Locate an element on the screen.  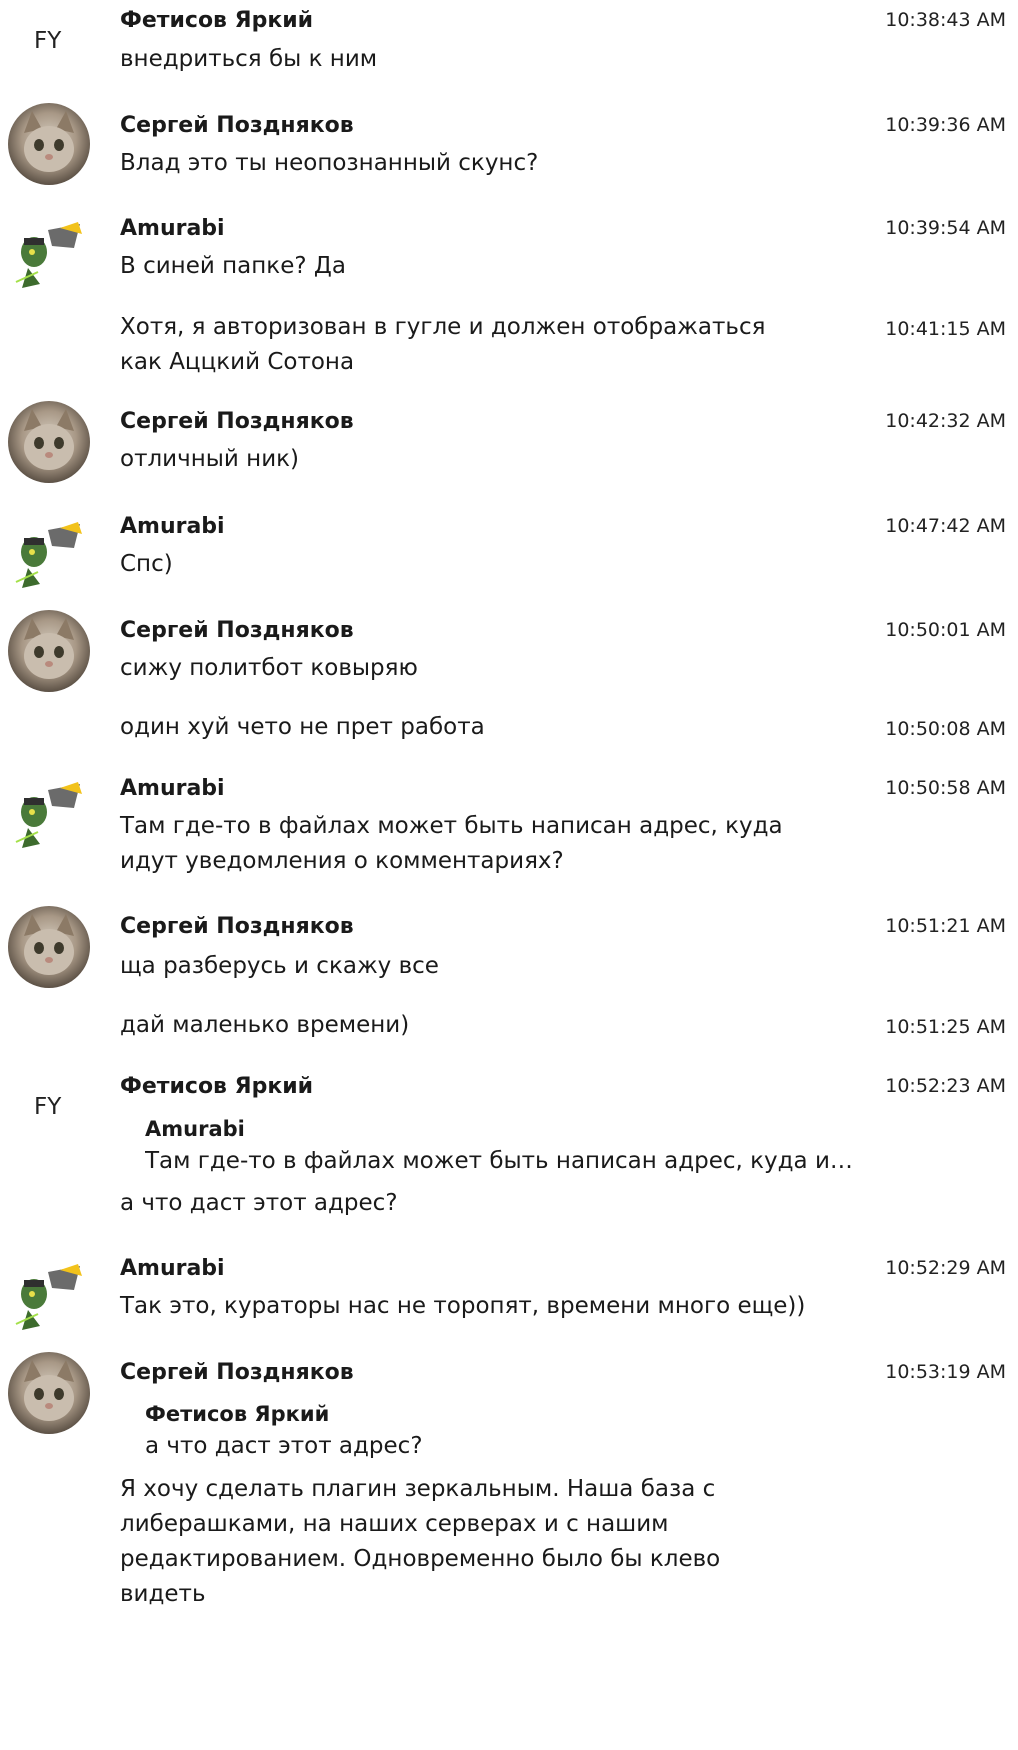
message-text: ща разберусь и скажу все is located at coordinates (279, 966).